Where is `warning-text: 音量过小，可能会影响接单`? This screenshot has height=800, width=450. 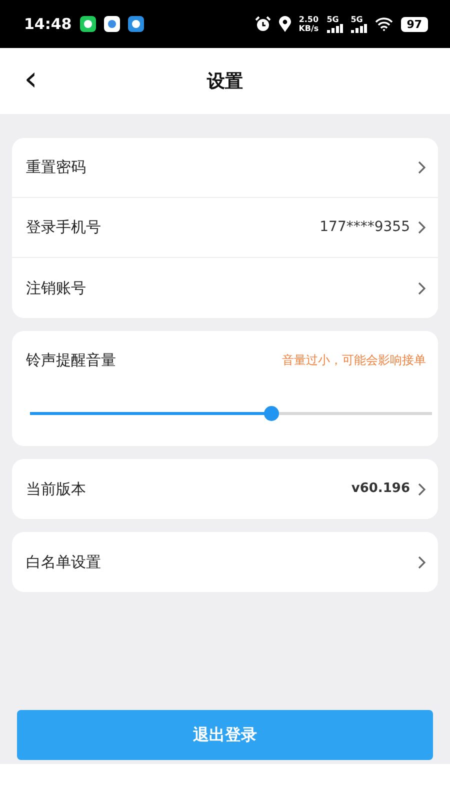 warning-text: 音量过小，可能会影响接单 is located at coordinates (354, 361).